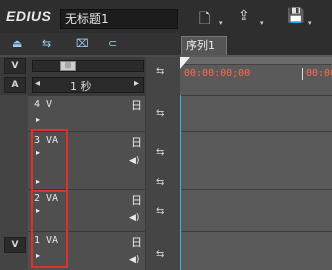 The image size is (332, 270). What do you see at coordinates (49, 229) in the screenshot?
I see `highlight-box-2va-1va` at bounding box center [49, 229].